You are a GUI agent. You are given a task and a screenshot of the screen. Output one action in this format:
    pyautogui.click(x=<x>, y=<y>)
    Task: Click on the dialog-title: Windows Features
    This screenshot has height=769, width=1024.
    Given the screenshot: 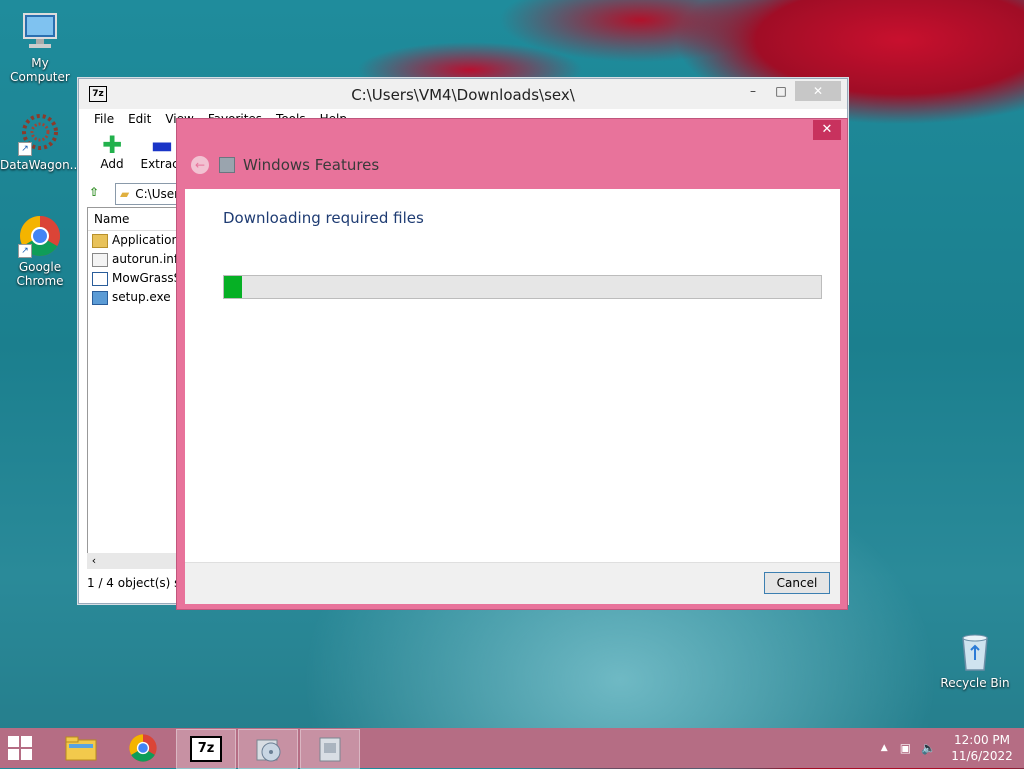 What is the action you would take?
    pyautogui.click(x=311, y=165)
    